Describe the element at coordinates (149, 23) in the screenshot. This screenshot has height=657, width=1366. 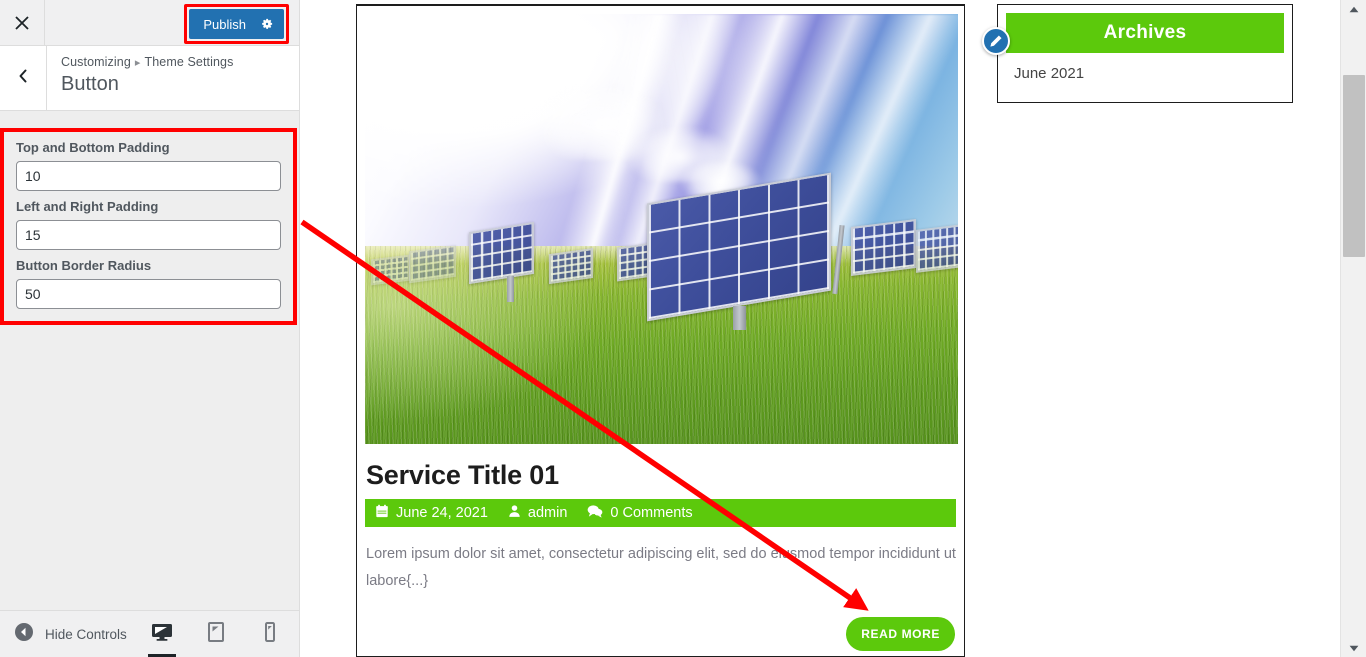
I see `customizer-header: Publish` at that location.